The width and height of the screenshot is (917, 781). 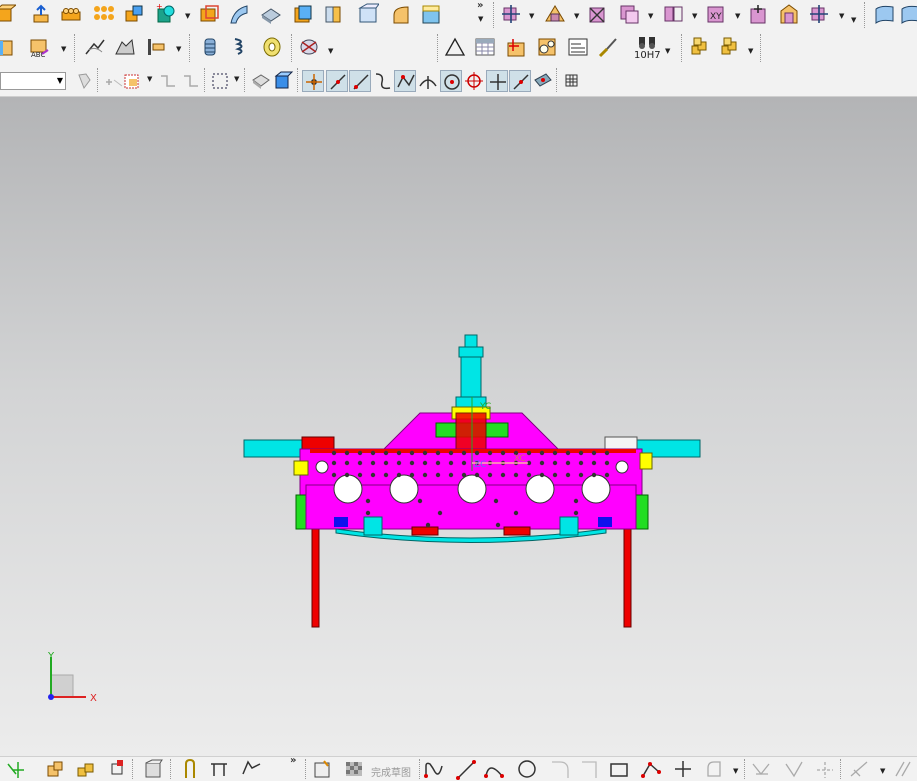 What do you see at coordinates (716, 14) in the screenshot?
I see `constraint-icon: XY` at bounding box center [716, 14].